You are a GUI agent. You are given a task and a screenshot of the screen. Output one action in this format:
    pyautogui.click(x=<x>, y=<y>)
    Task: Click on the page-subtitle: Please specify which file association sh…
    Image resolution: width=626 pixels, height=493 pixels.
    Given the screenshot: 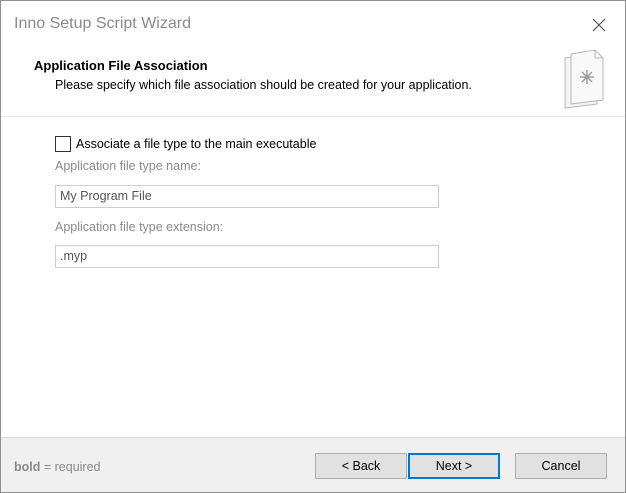 What is the action you would take?
    pyautogui.click(x=263, y=85)
    